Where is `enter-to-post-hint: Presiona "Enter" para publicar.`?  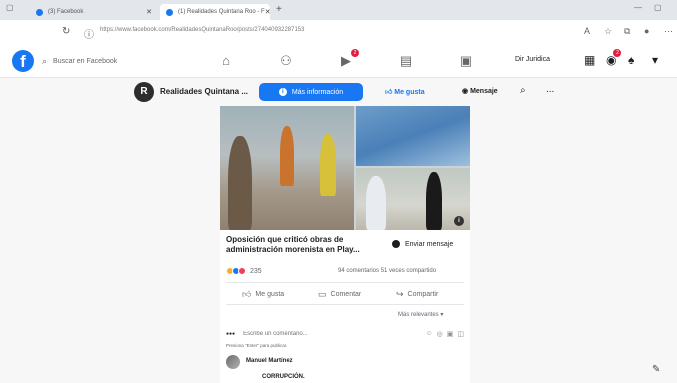 enter-to-post-hint: Presiona "Enter" para publicar. is located at coordinates (257, 345).